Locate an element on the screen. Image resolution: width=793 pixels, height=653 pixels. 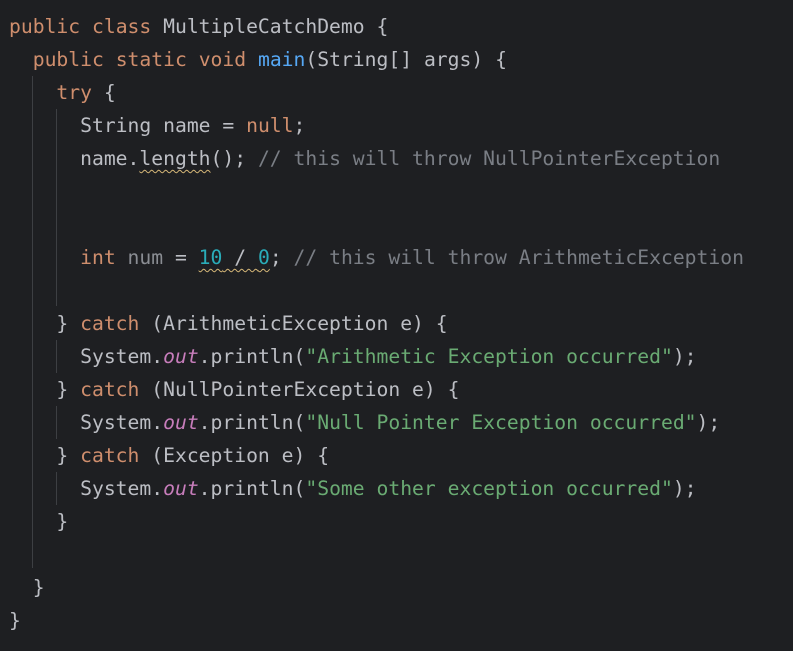
param-type: String[] is located at coordinates (365, 59).